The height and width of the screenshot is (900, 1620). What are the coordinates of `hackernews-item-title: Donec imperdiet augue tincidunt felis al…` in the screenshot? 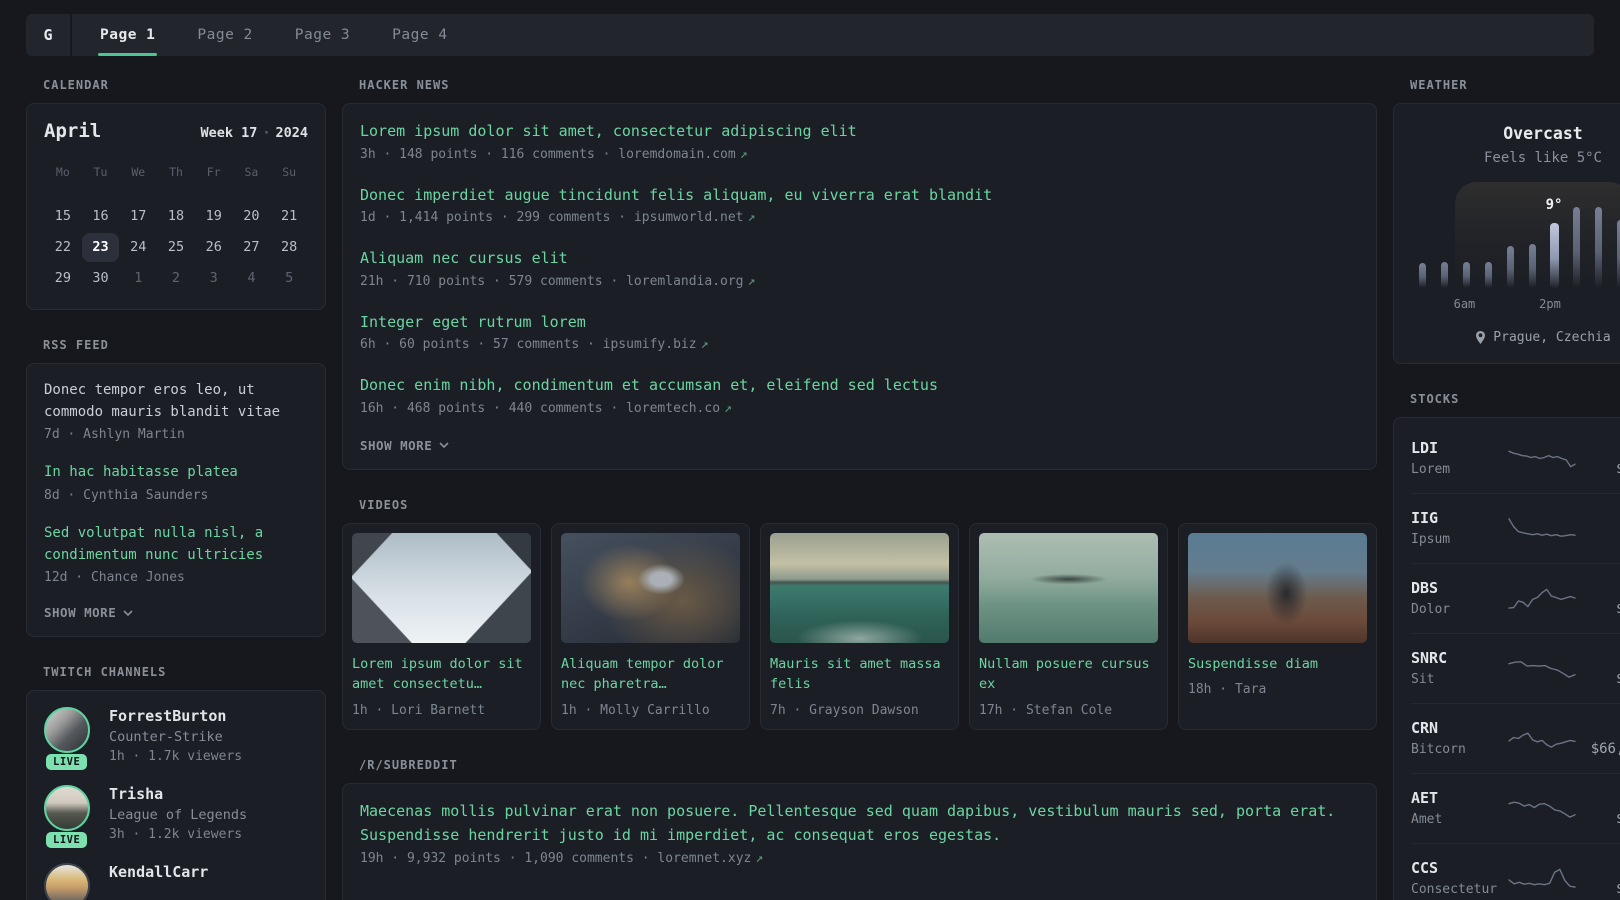 It's located at (859, 195).